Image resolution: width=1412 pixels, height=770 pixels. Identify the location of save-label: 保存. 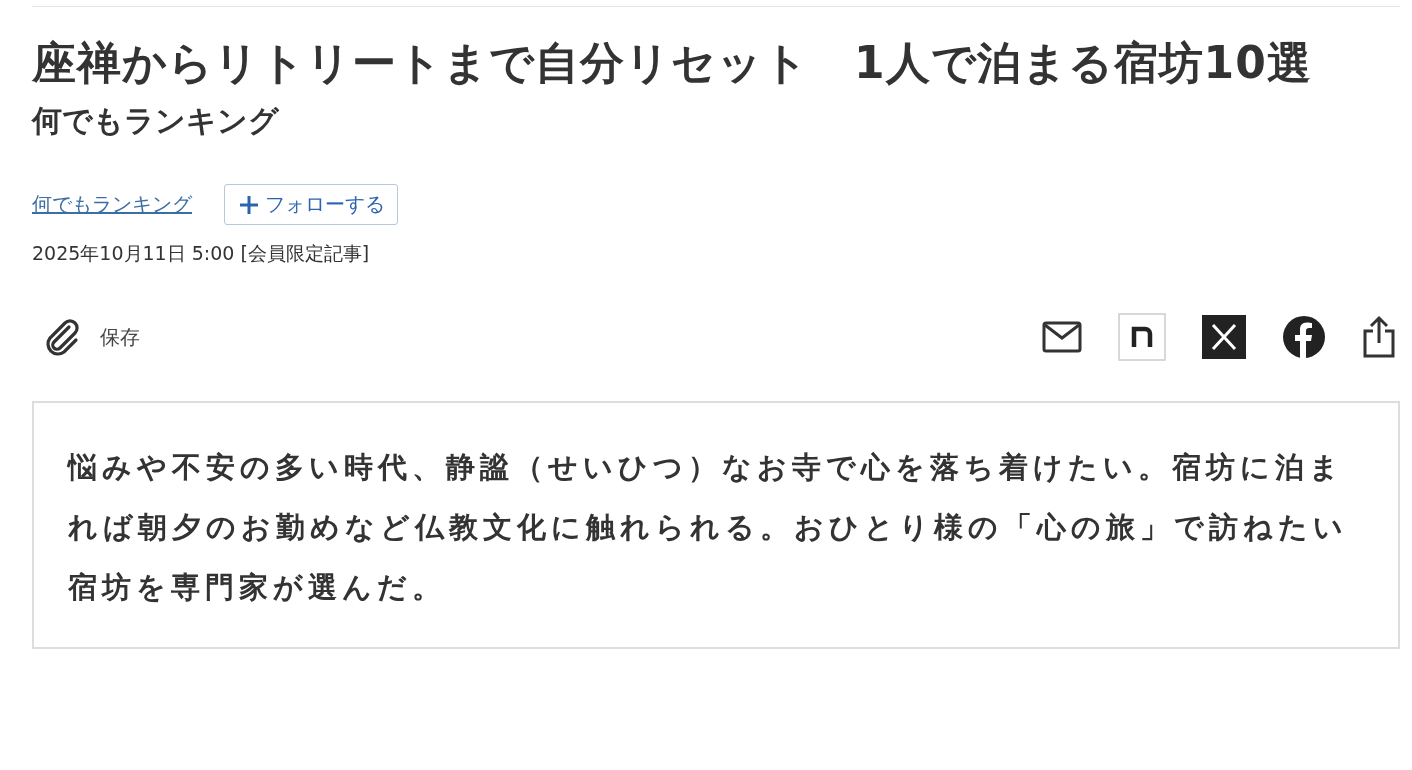
(120, 337).